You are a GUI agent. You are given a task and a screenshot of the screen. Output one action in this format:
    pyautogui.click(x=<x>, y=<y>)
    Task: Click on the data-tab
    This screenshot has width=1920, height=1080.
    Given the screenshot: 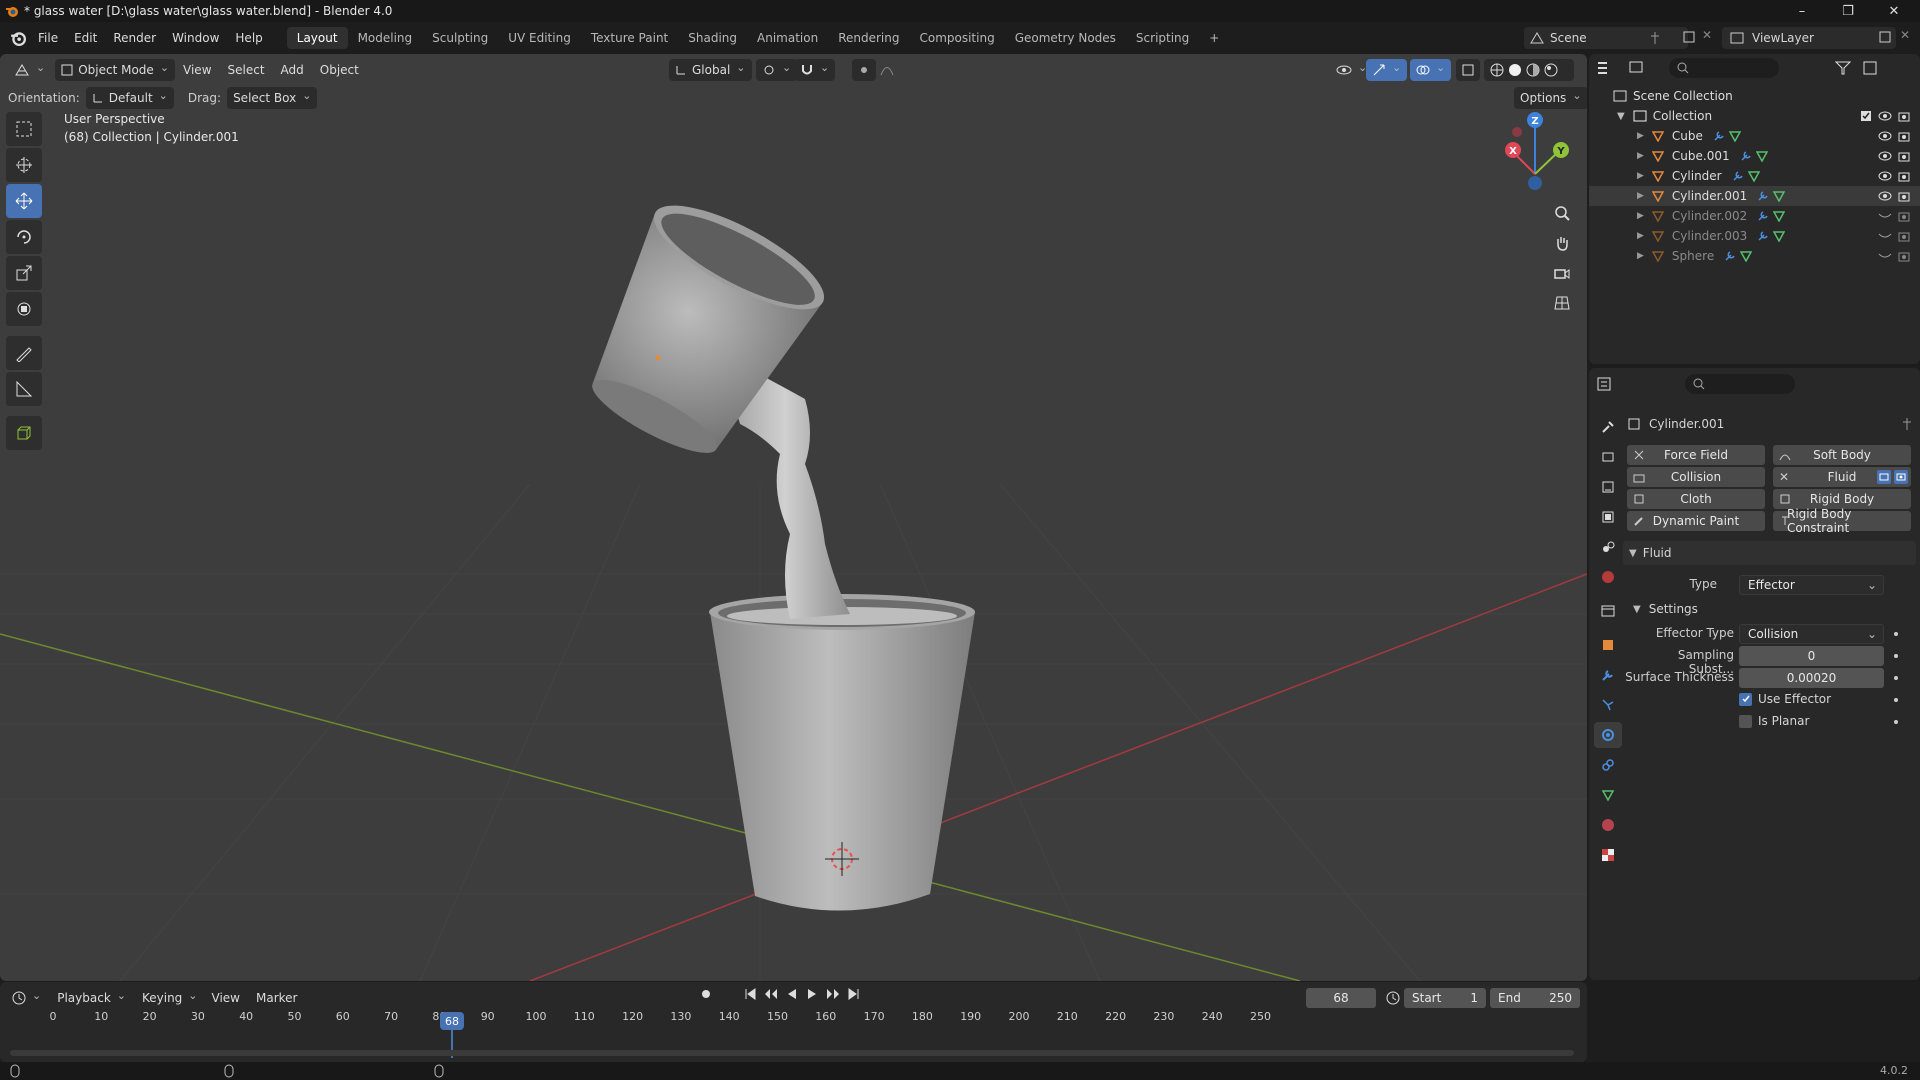 What is the action you would take?
    pyautogui.click(x=1608, y=795)
    